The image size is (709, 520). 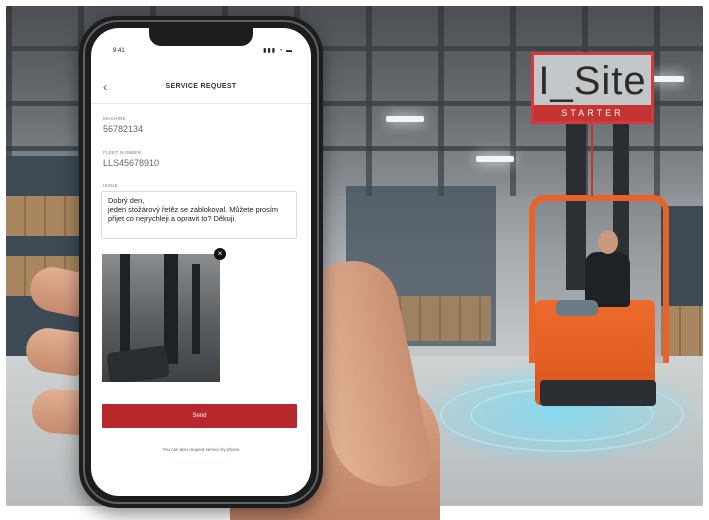 I want to click on send-button: Send, so click(x=199, y=416).